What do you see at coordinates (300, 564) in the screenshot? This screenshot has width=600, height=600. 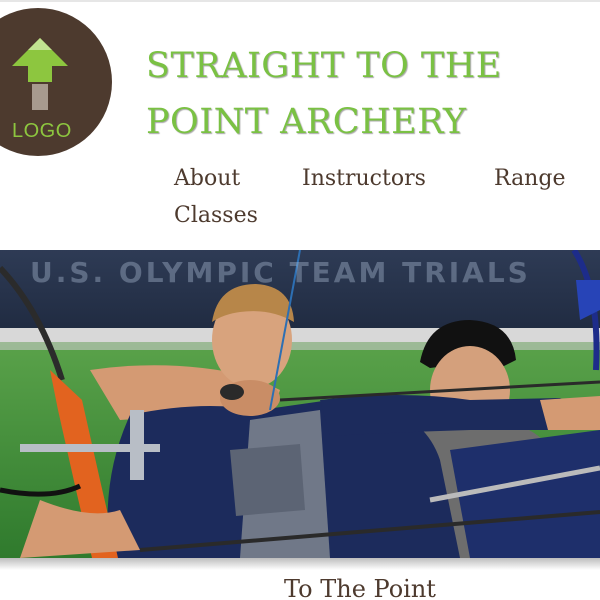 I see `hero-shadow` at bounding box center [300, 564].